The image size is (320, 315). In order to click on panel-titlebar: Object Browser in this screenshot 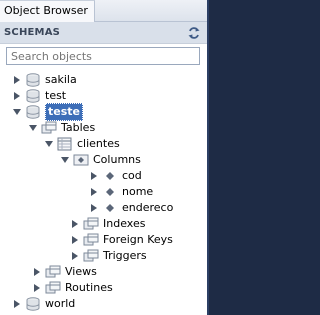, I will do `click(103, 11)`.